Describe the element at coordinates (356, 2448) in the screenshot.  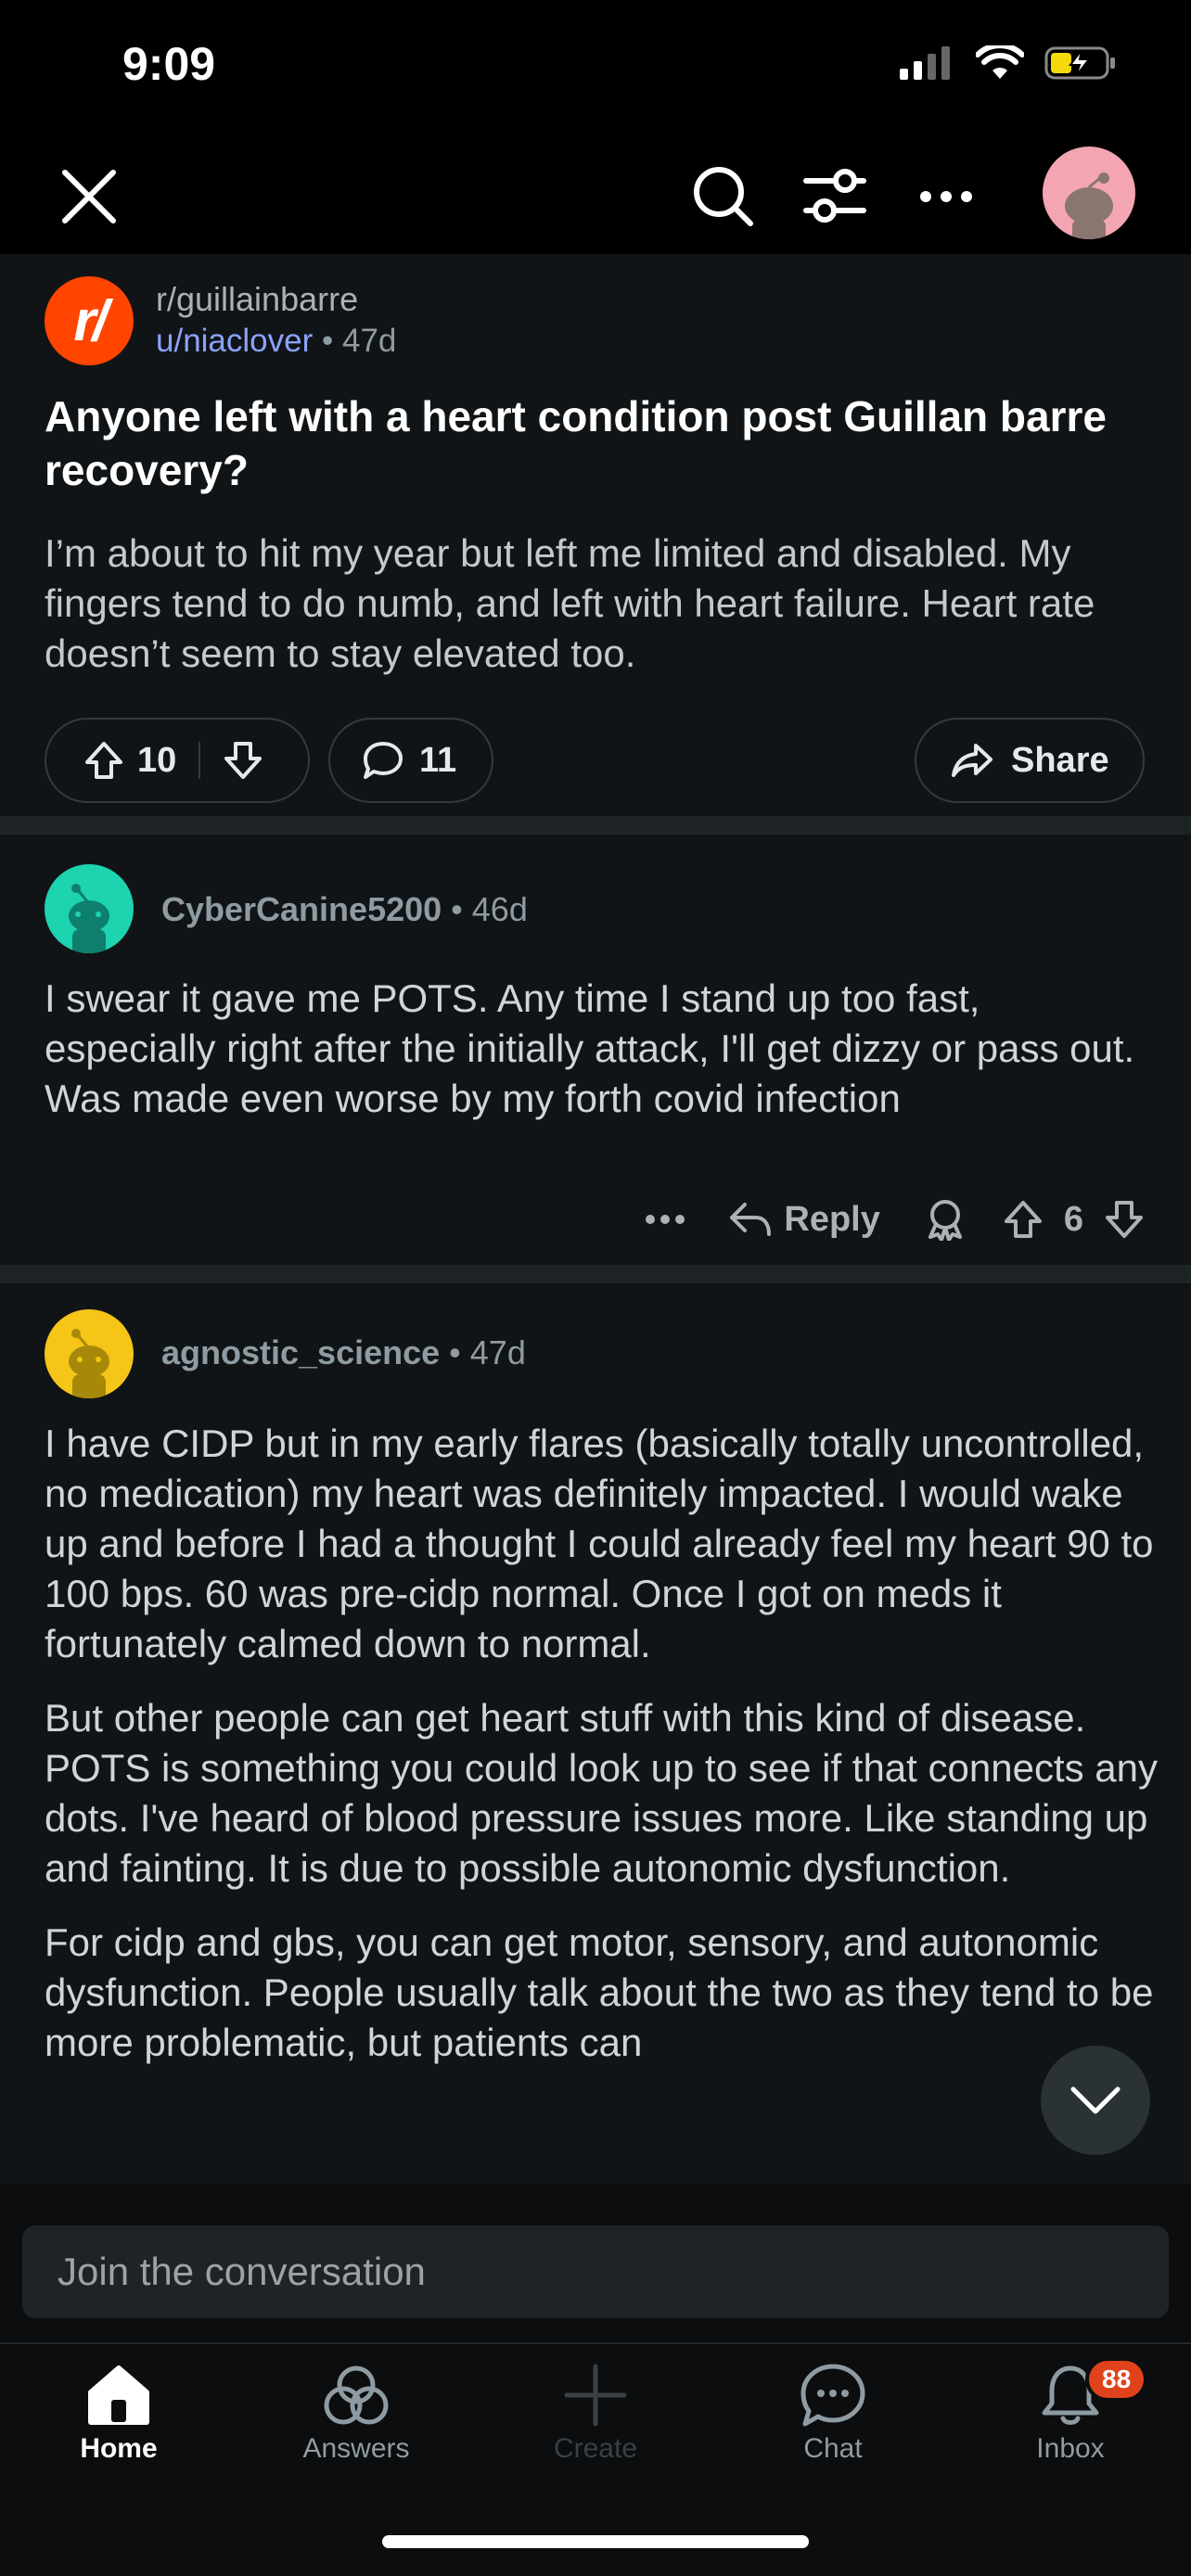
I see `nav-answers-label: Answers` at that location.